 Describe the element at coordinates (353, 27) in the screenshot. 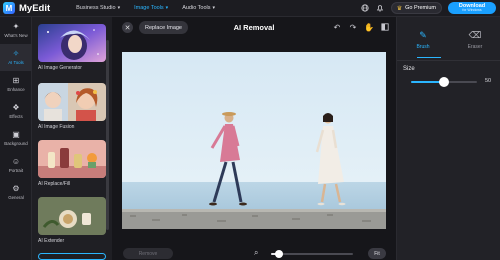

I see `redo-icon: ↷` at that location.